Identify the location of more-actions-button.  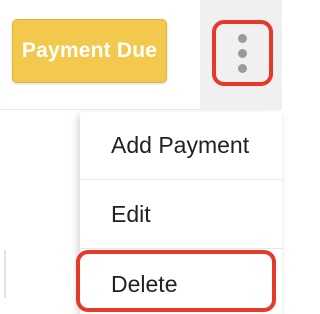
(242, 53).